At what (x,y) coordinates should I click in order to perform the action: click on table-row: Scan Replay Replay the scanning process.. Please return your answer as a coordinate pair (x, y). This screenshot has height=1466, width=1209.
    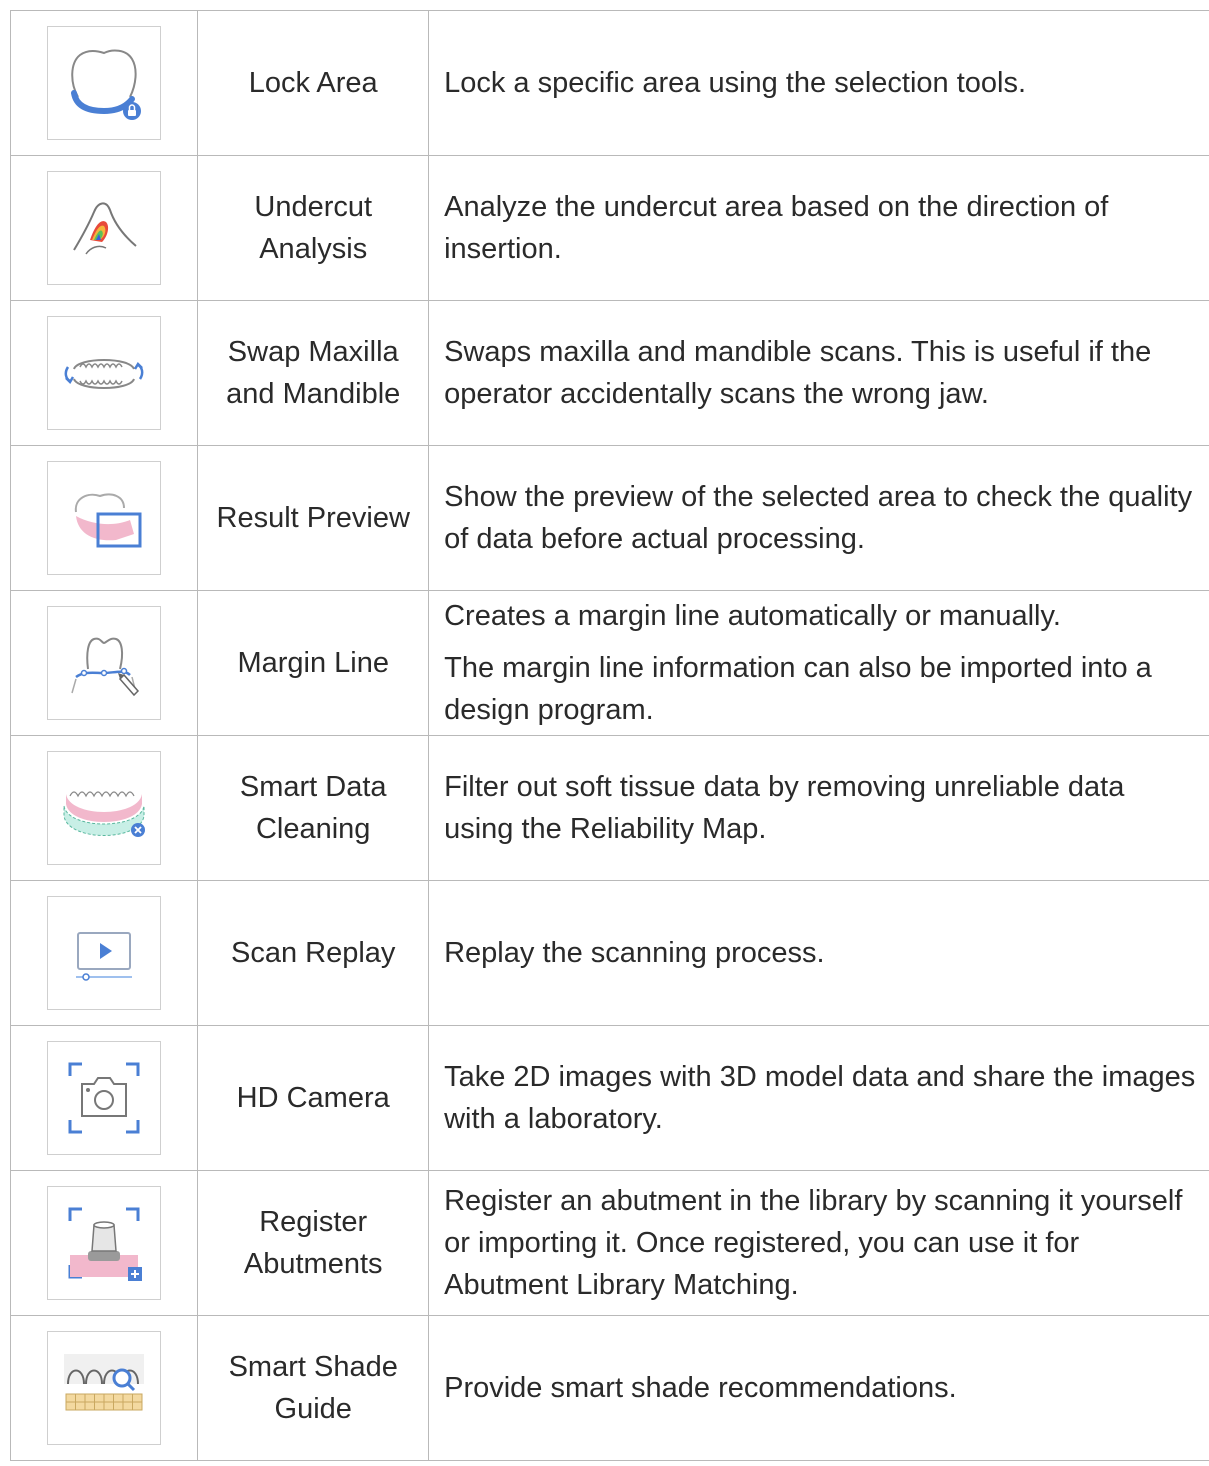
    Looking at the image, I should click on (609, 953).